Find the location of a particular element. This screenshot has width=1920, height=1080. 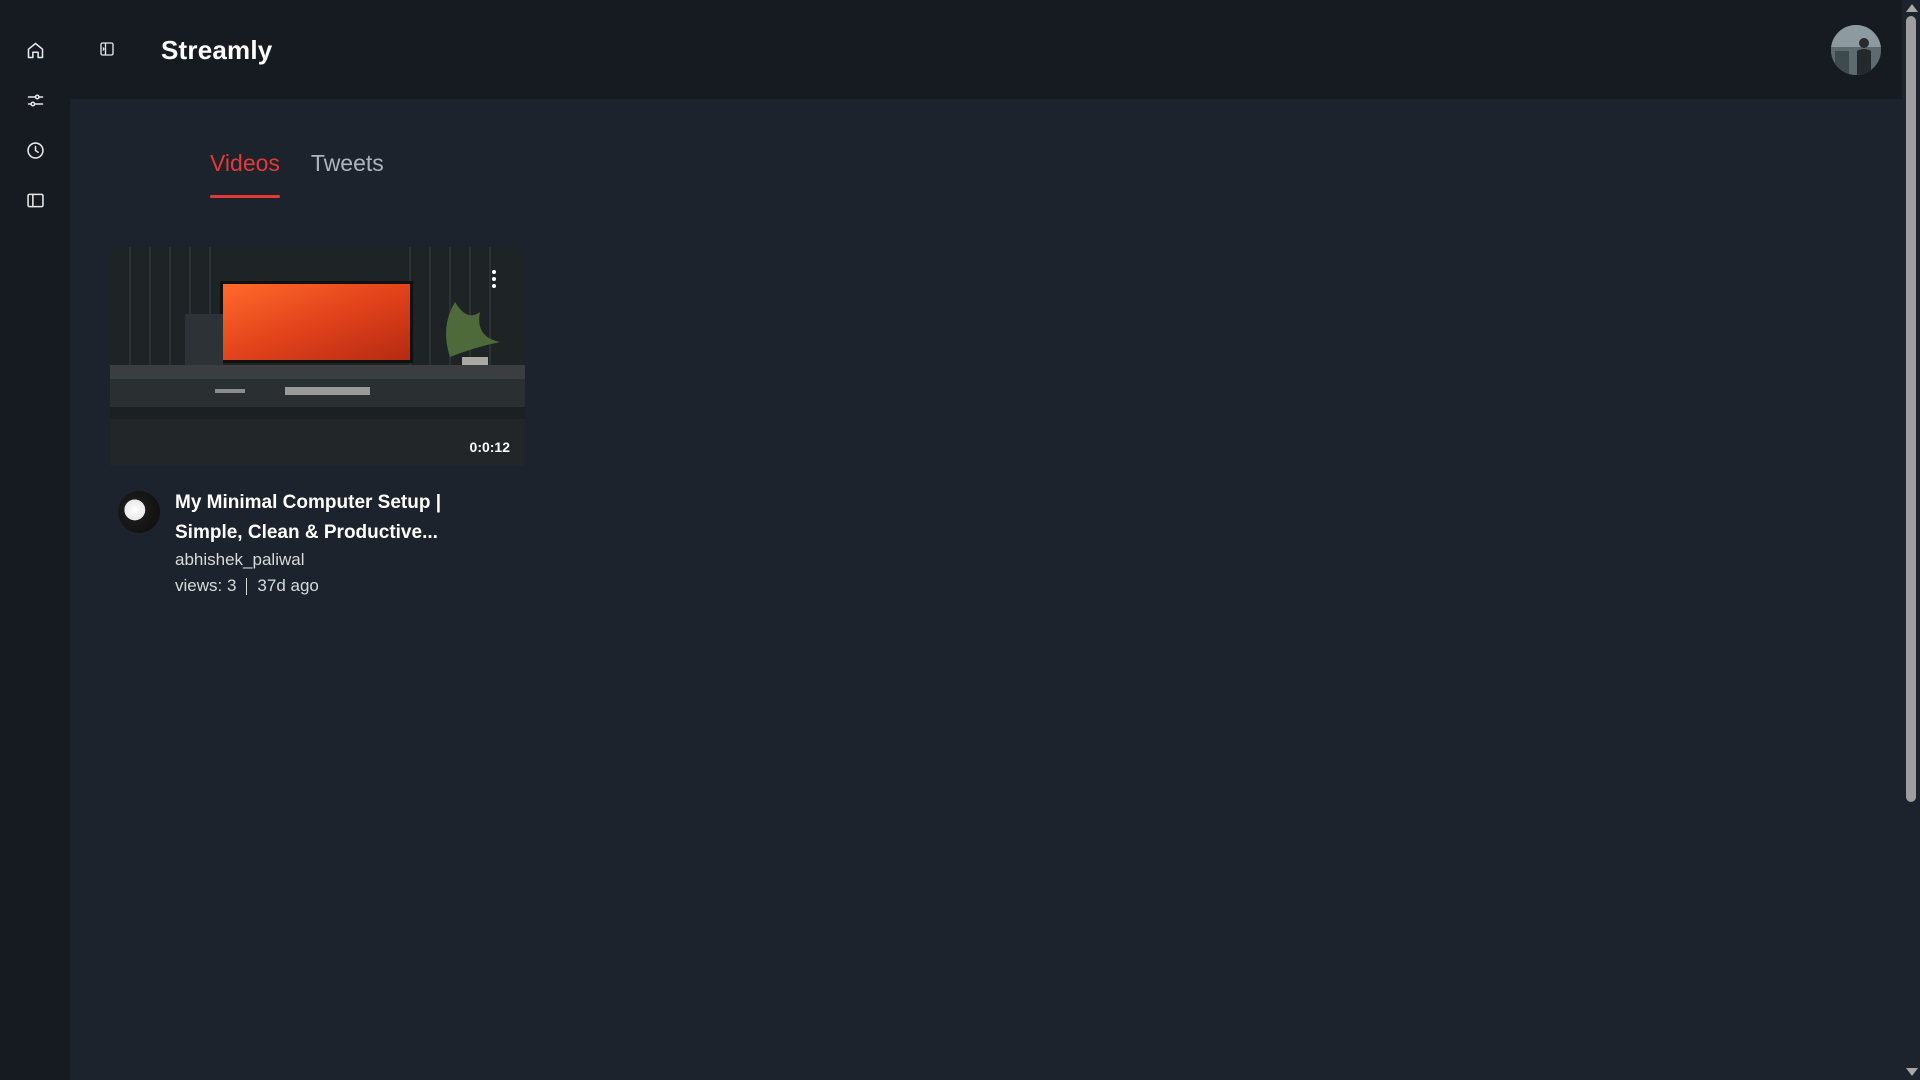

video-thumbnail: 0:0:12 is located at coordinates (317, 356).